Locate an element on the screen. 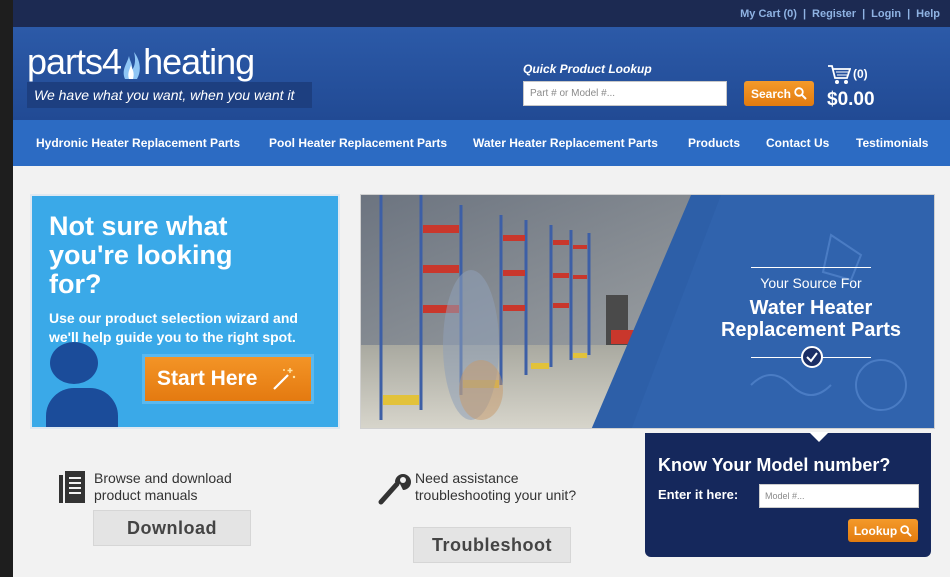 This screenshot has width=950, height=577. manuals-description: Browse and download product manuals is located at coordinates (163, 486).